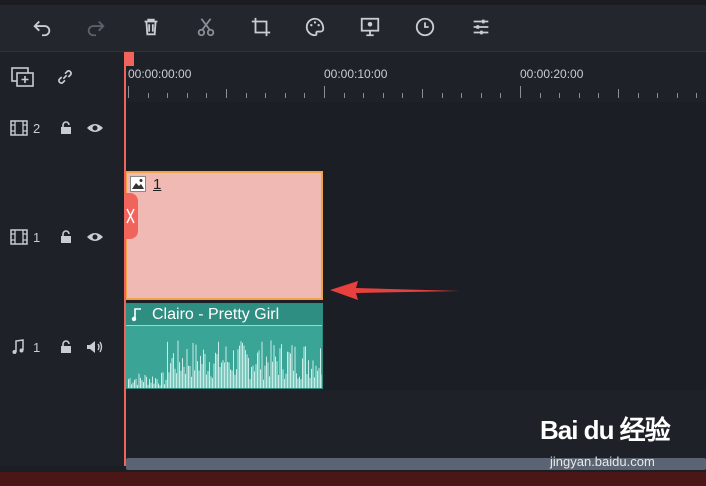 This screenshot has height=486, width=706. I want to click on color-button, so click(315, 27).